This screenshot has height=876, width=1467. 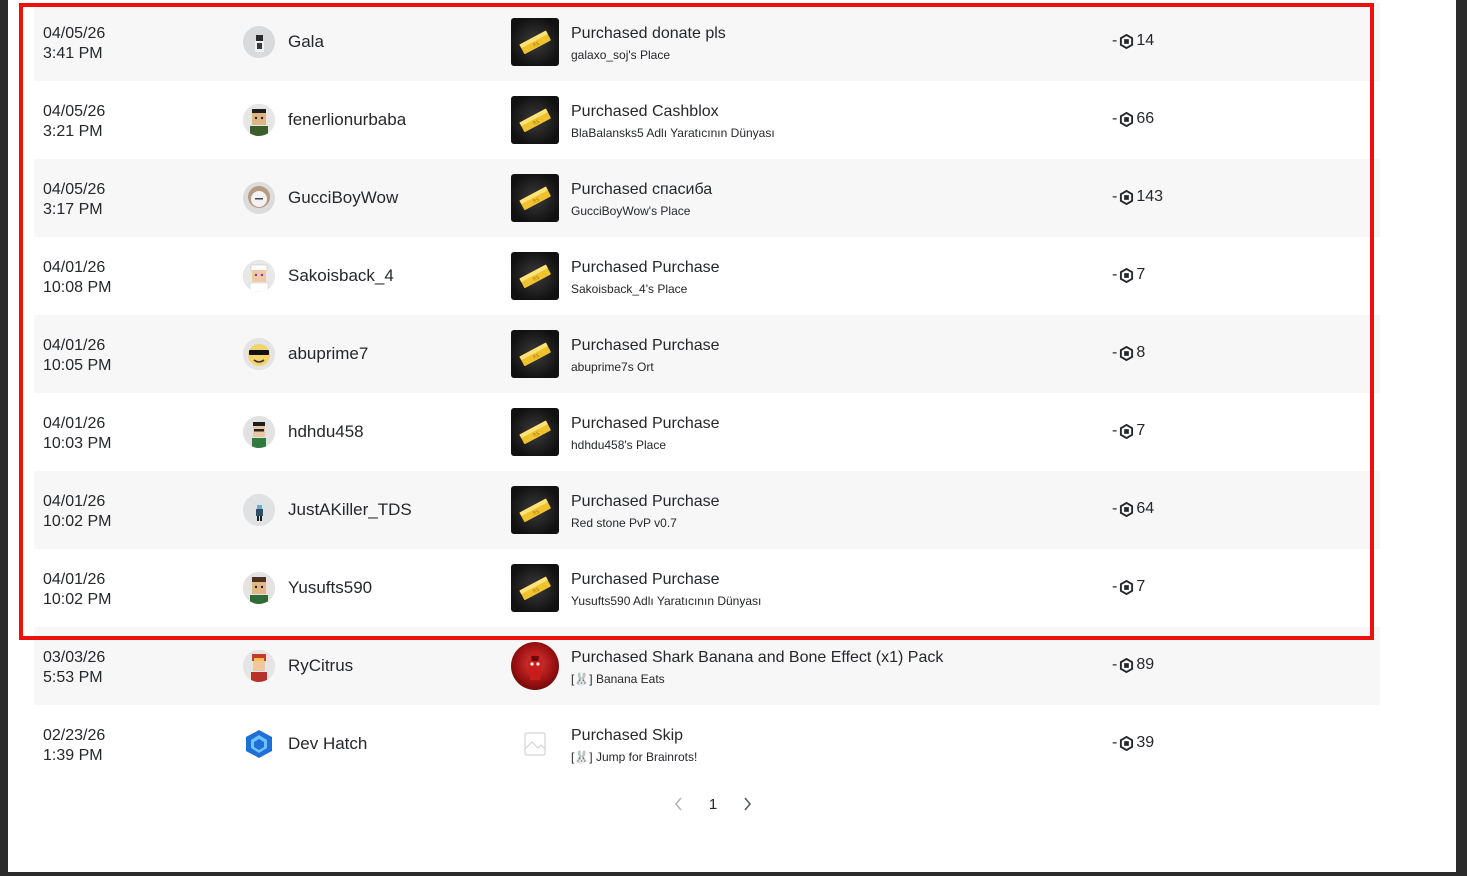 I want to click on transaction-datetime: 04/01/26 10:05 PM, so click(x=77, y=356).